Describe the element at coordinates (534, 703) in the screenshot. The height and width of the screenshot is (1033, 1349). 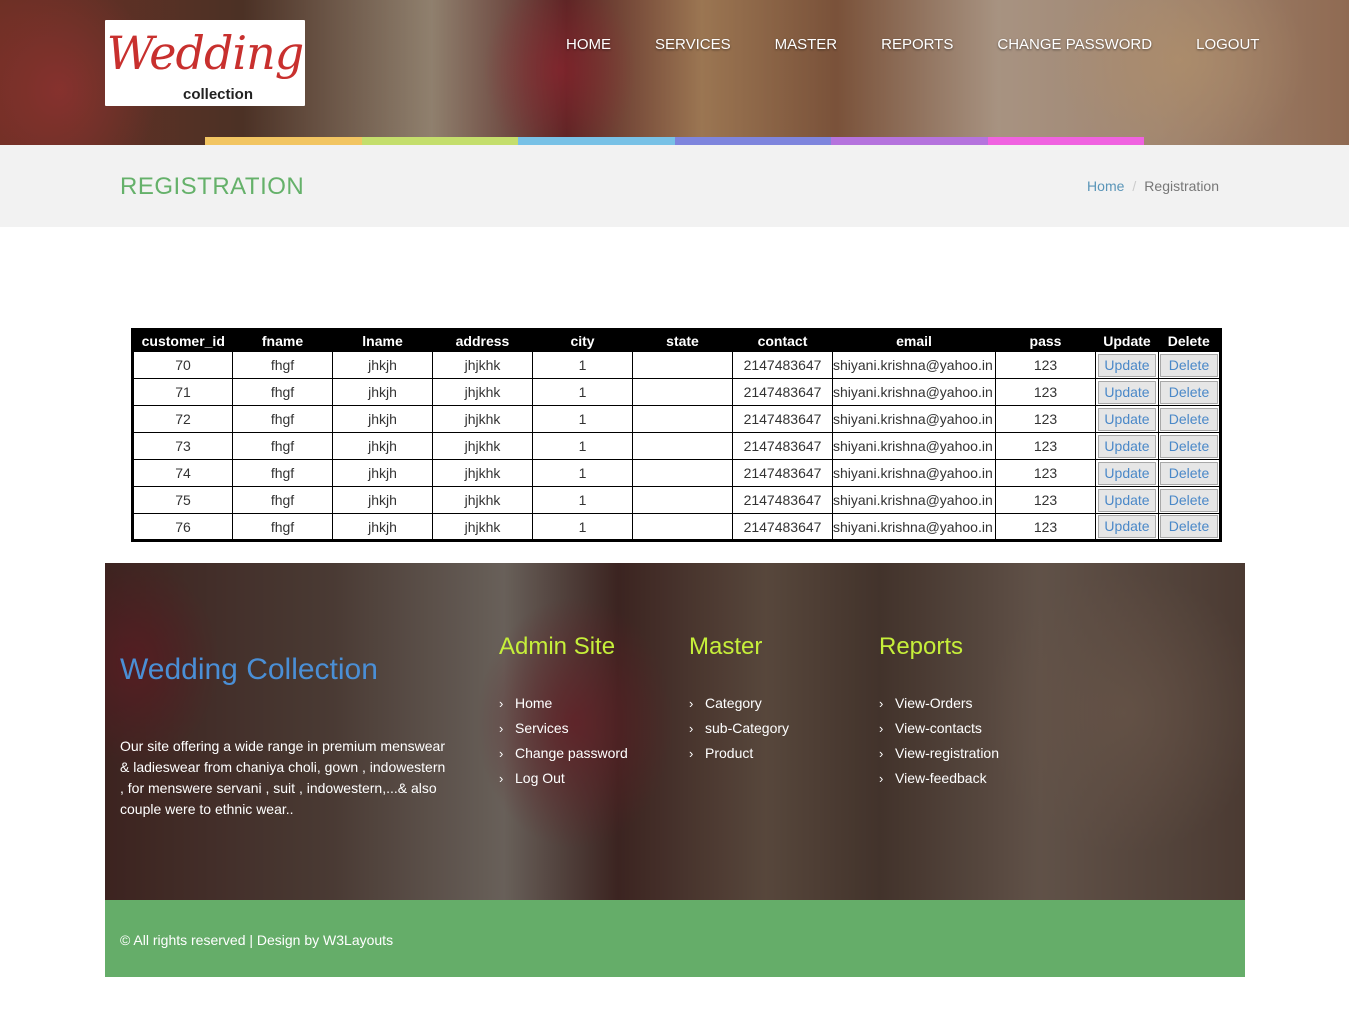
I see `footer-link-label: Home` at that location.